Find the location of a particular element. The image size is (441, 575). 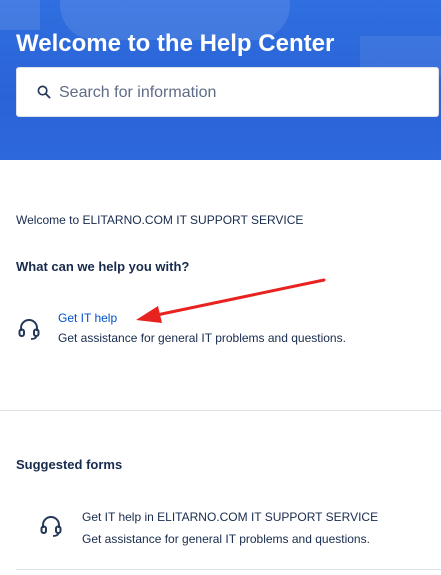

request-type-title-link: Get IT help is located at coordinates (87, 318).